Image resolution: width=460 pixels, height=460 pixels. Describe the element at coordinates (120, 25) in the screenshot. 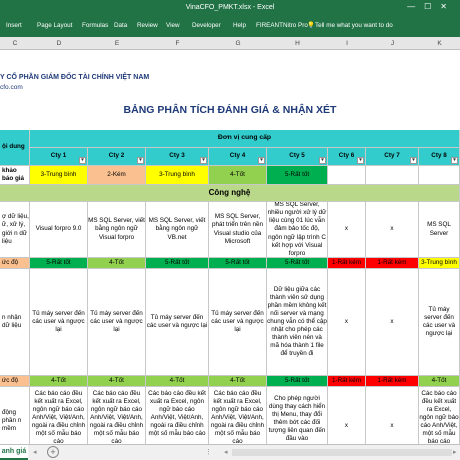

I see `tab-data: Data` at that location.